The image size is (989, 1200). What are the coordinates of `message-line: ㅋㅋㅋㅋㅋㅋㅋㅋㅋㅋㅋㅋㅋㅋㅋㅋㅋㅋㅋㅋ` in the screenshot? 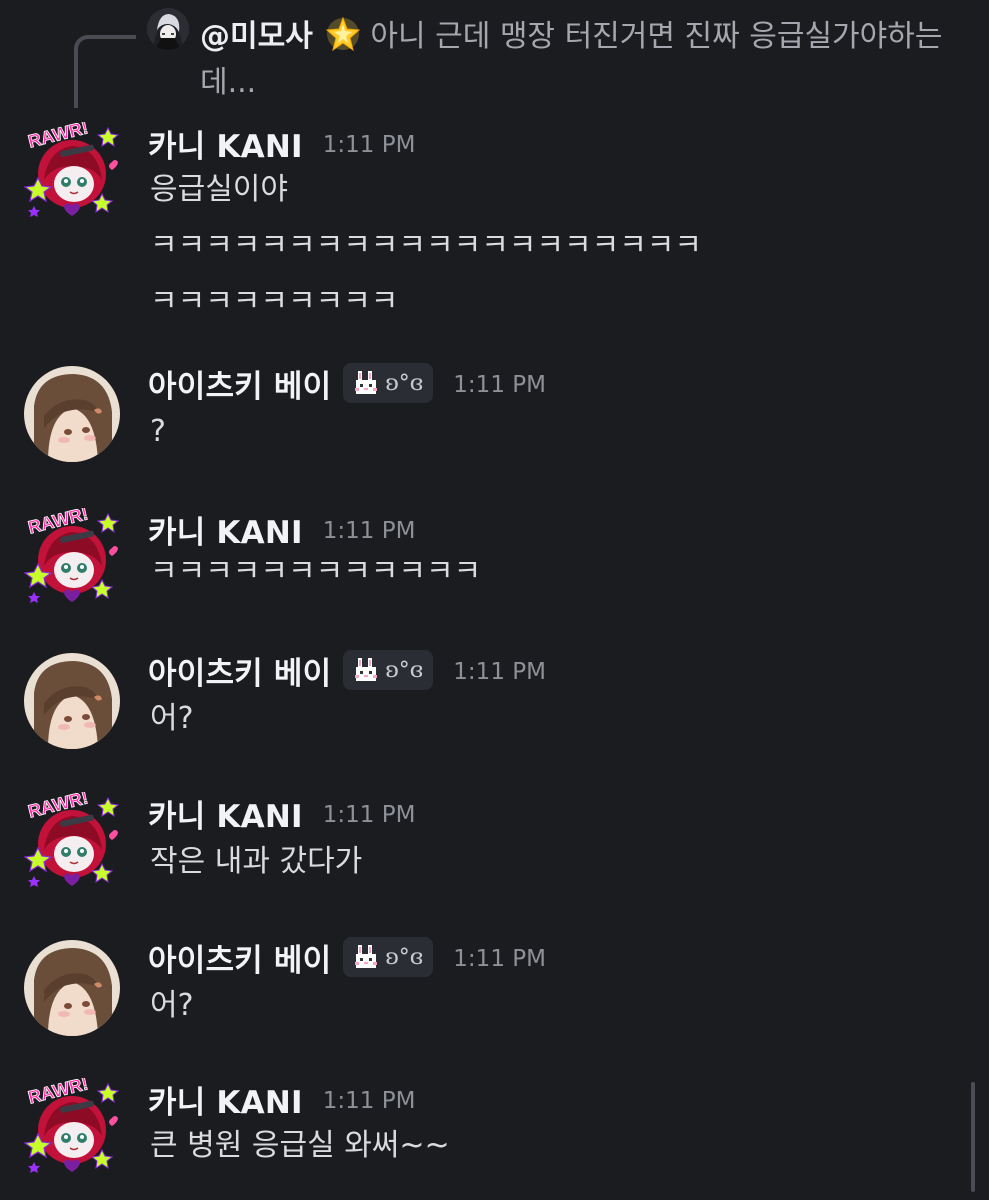 It's located at (426, 245).